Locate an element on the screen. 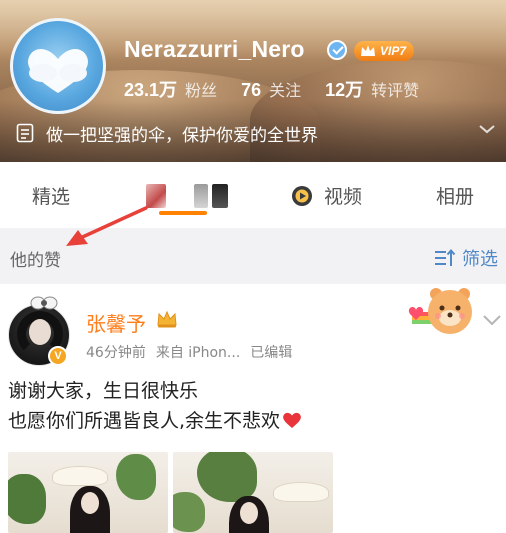  profile-stats: 23.1万 粉丝 76 关注 12万 转评赞 is located at coordinates (283, 88).